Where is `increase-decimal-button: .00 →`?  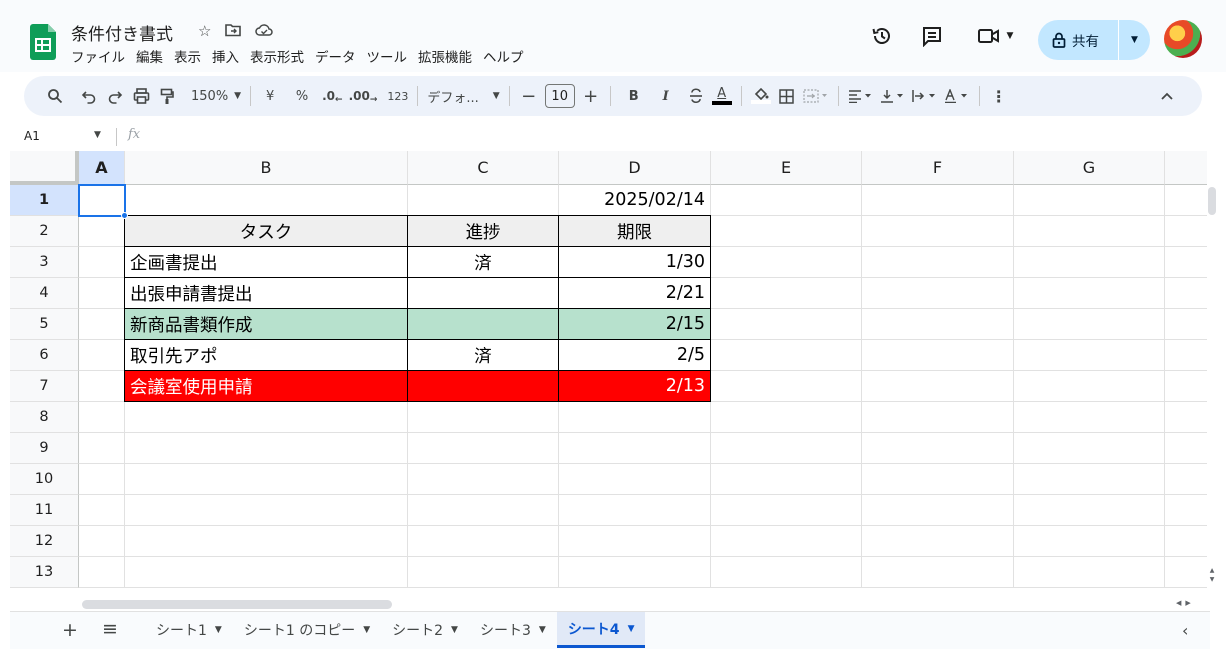 increase-decimal-button: .00 → is located at coordinates (363, 96).